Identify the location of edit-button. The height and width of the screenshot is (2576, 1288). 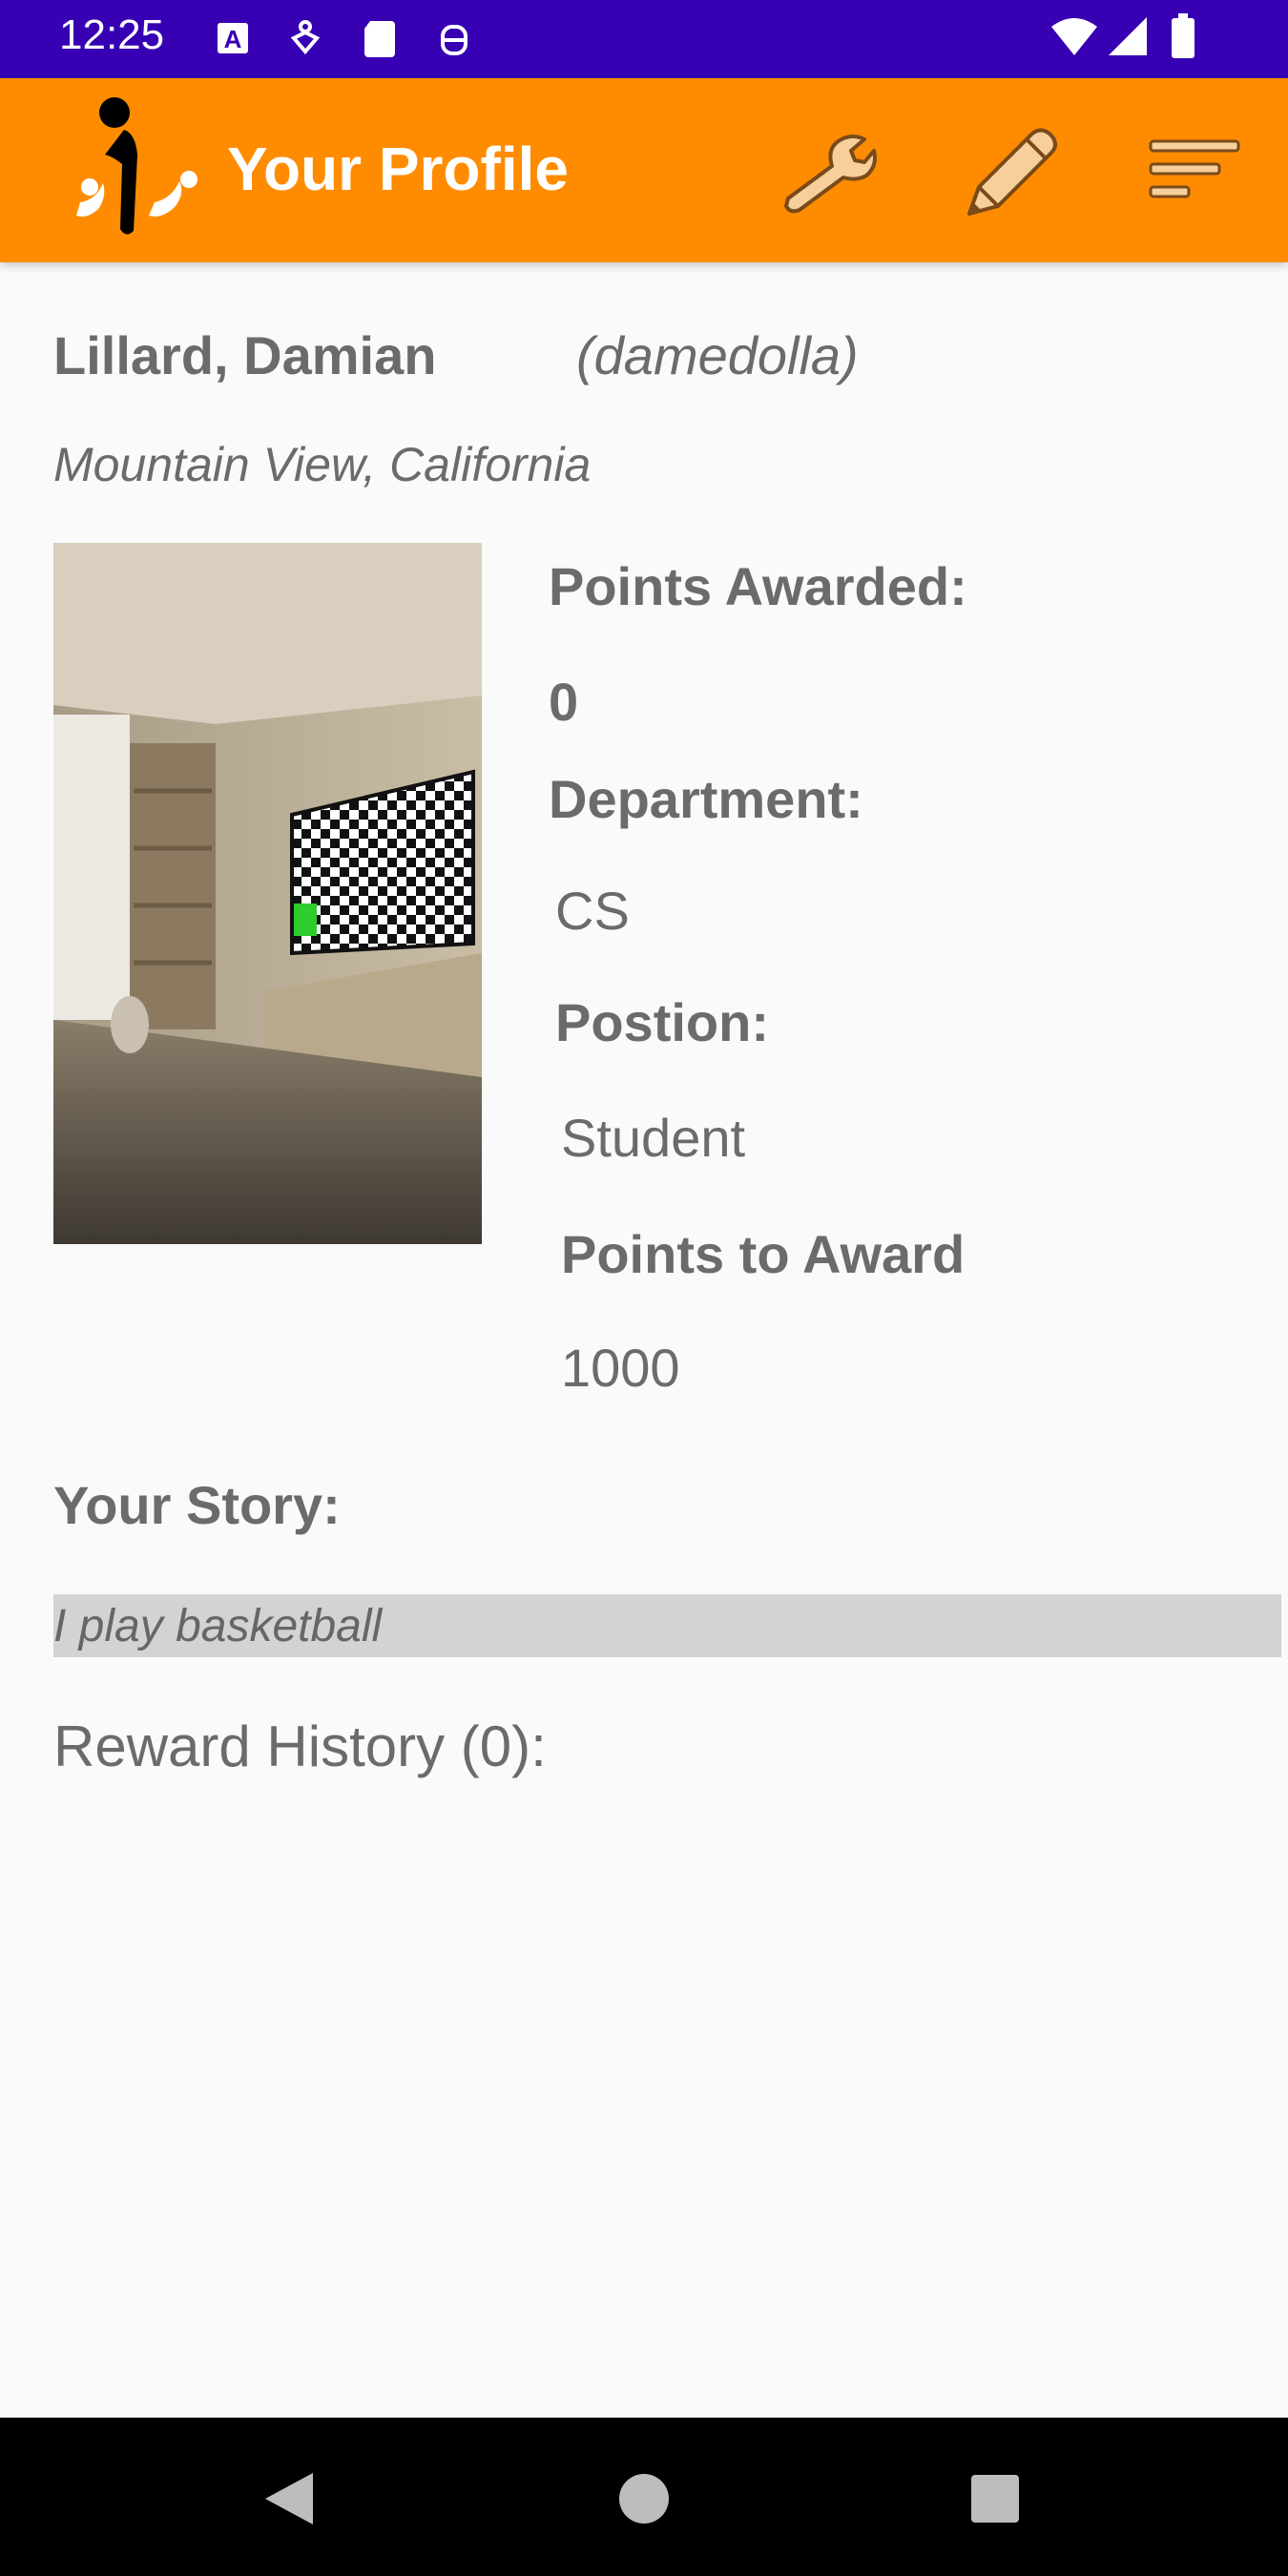
(1012, 170).